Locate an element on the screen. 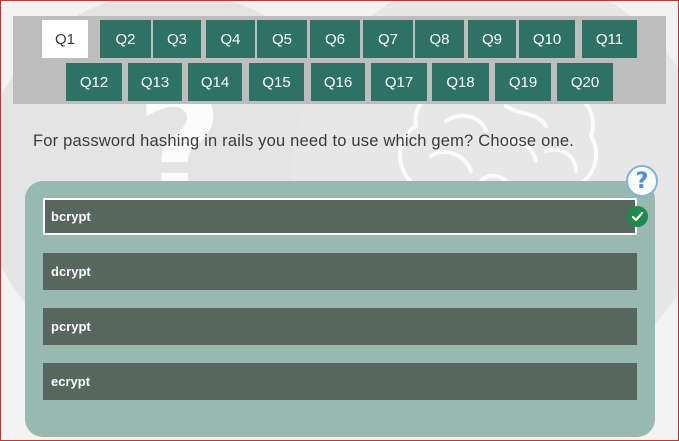 This screenshot has width=679, height=441. question-nav-q11: Q11 is located at coordinates (609, 39).